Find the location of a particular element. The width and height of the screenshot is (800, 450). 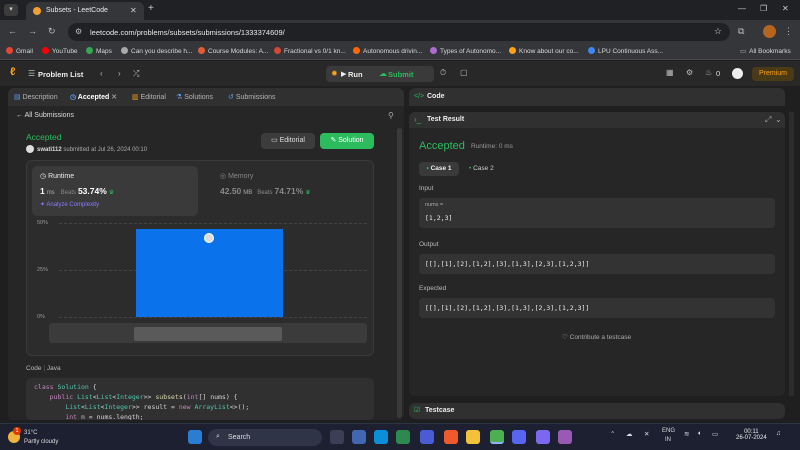

bookmark-item: YouTube is located at coordinates (60, 51).